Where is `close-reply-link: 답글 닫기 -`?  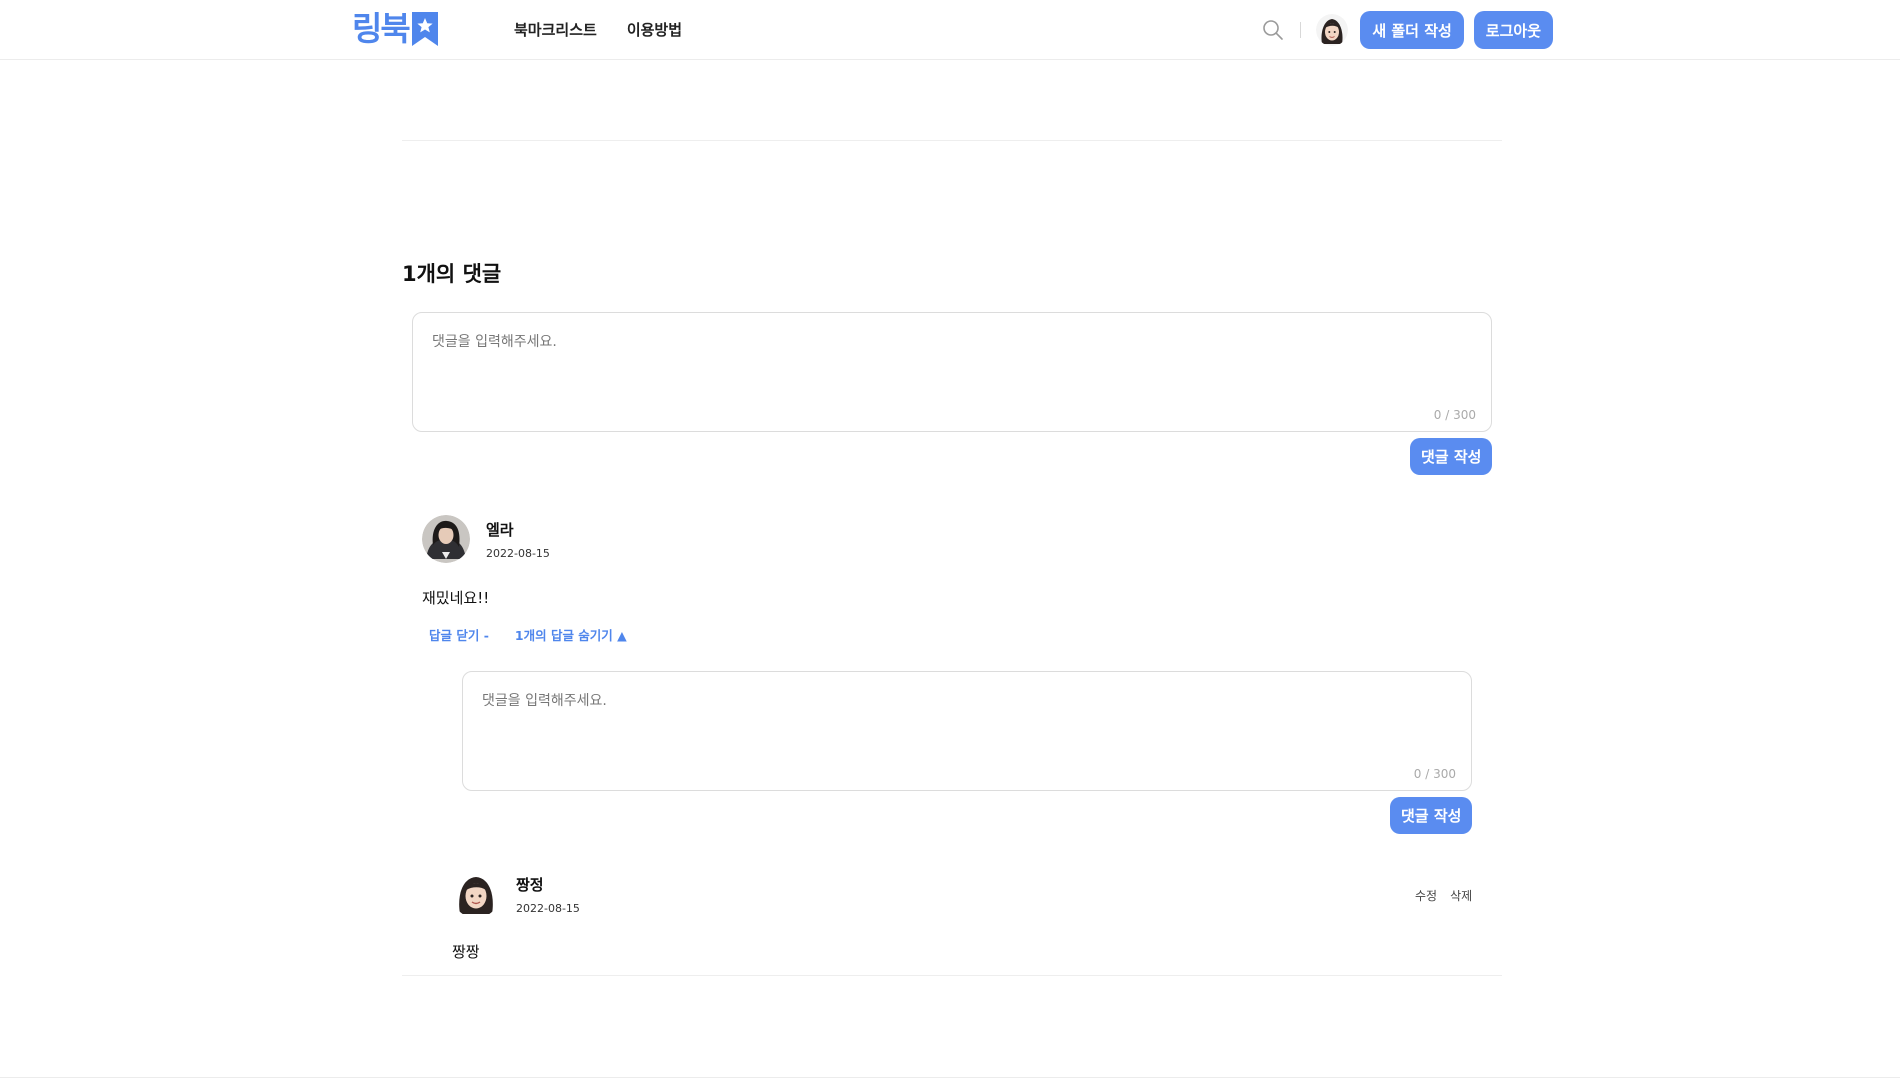 close-reply-link: 답글 닫기 - is located at coordinates (459, 634).